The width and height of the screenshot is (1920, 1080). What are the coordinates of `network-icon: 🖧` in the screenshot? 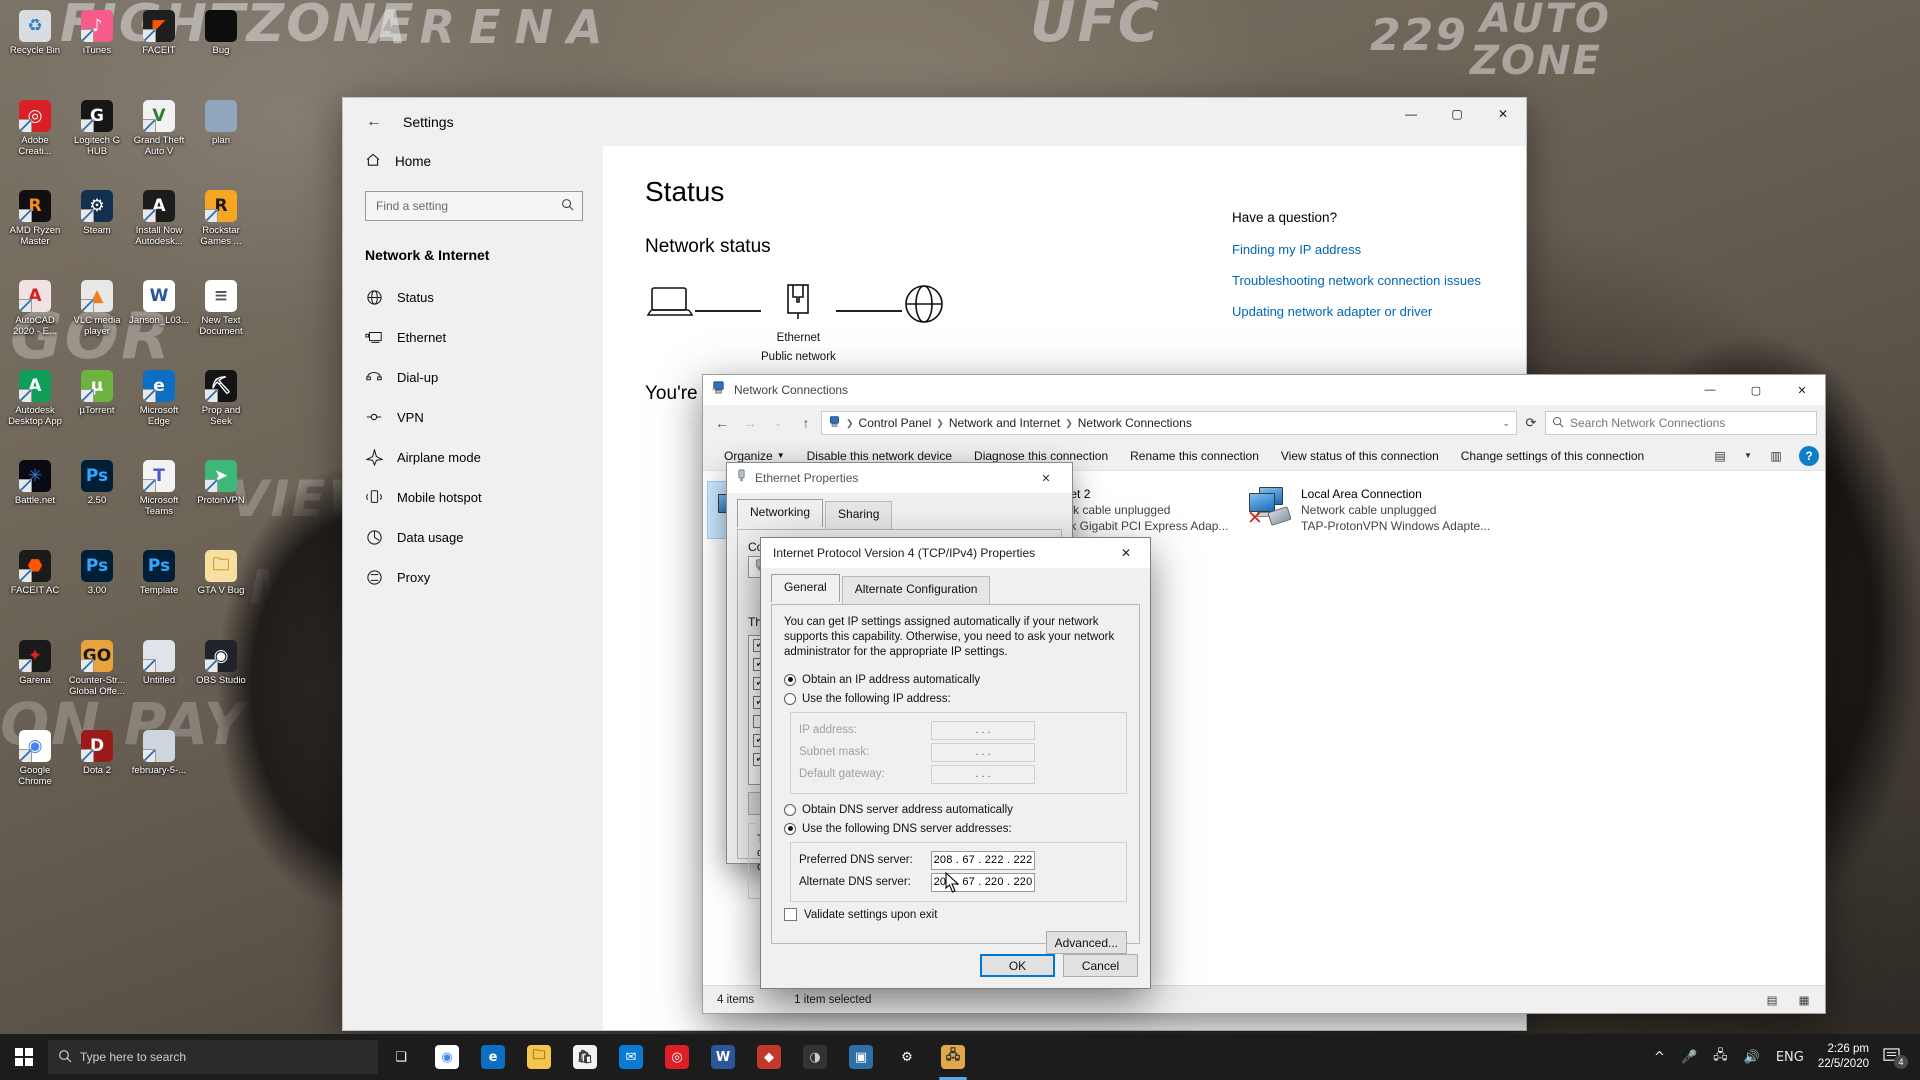 It's located at (1720, 1057).